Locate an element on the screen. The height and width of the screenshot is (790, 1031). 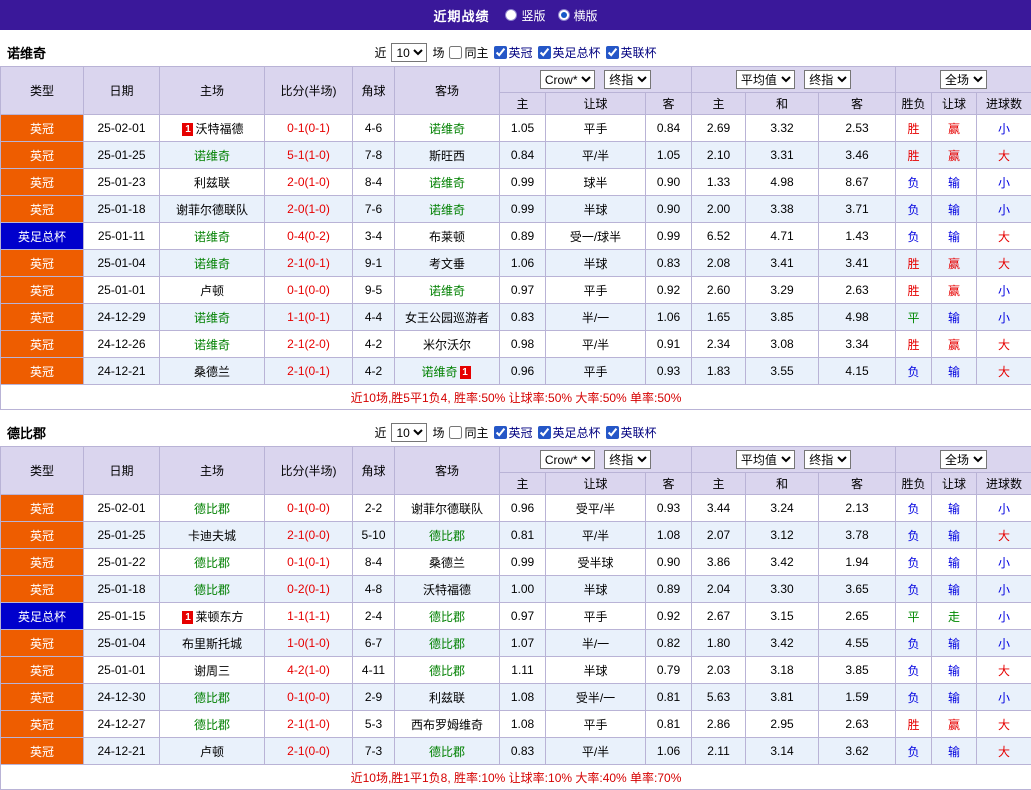
league-type-cell: 英冠 is located at coordinates (42, 344).